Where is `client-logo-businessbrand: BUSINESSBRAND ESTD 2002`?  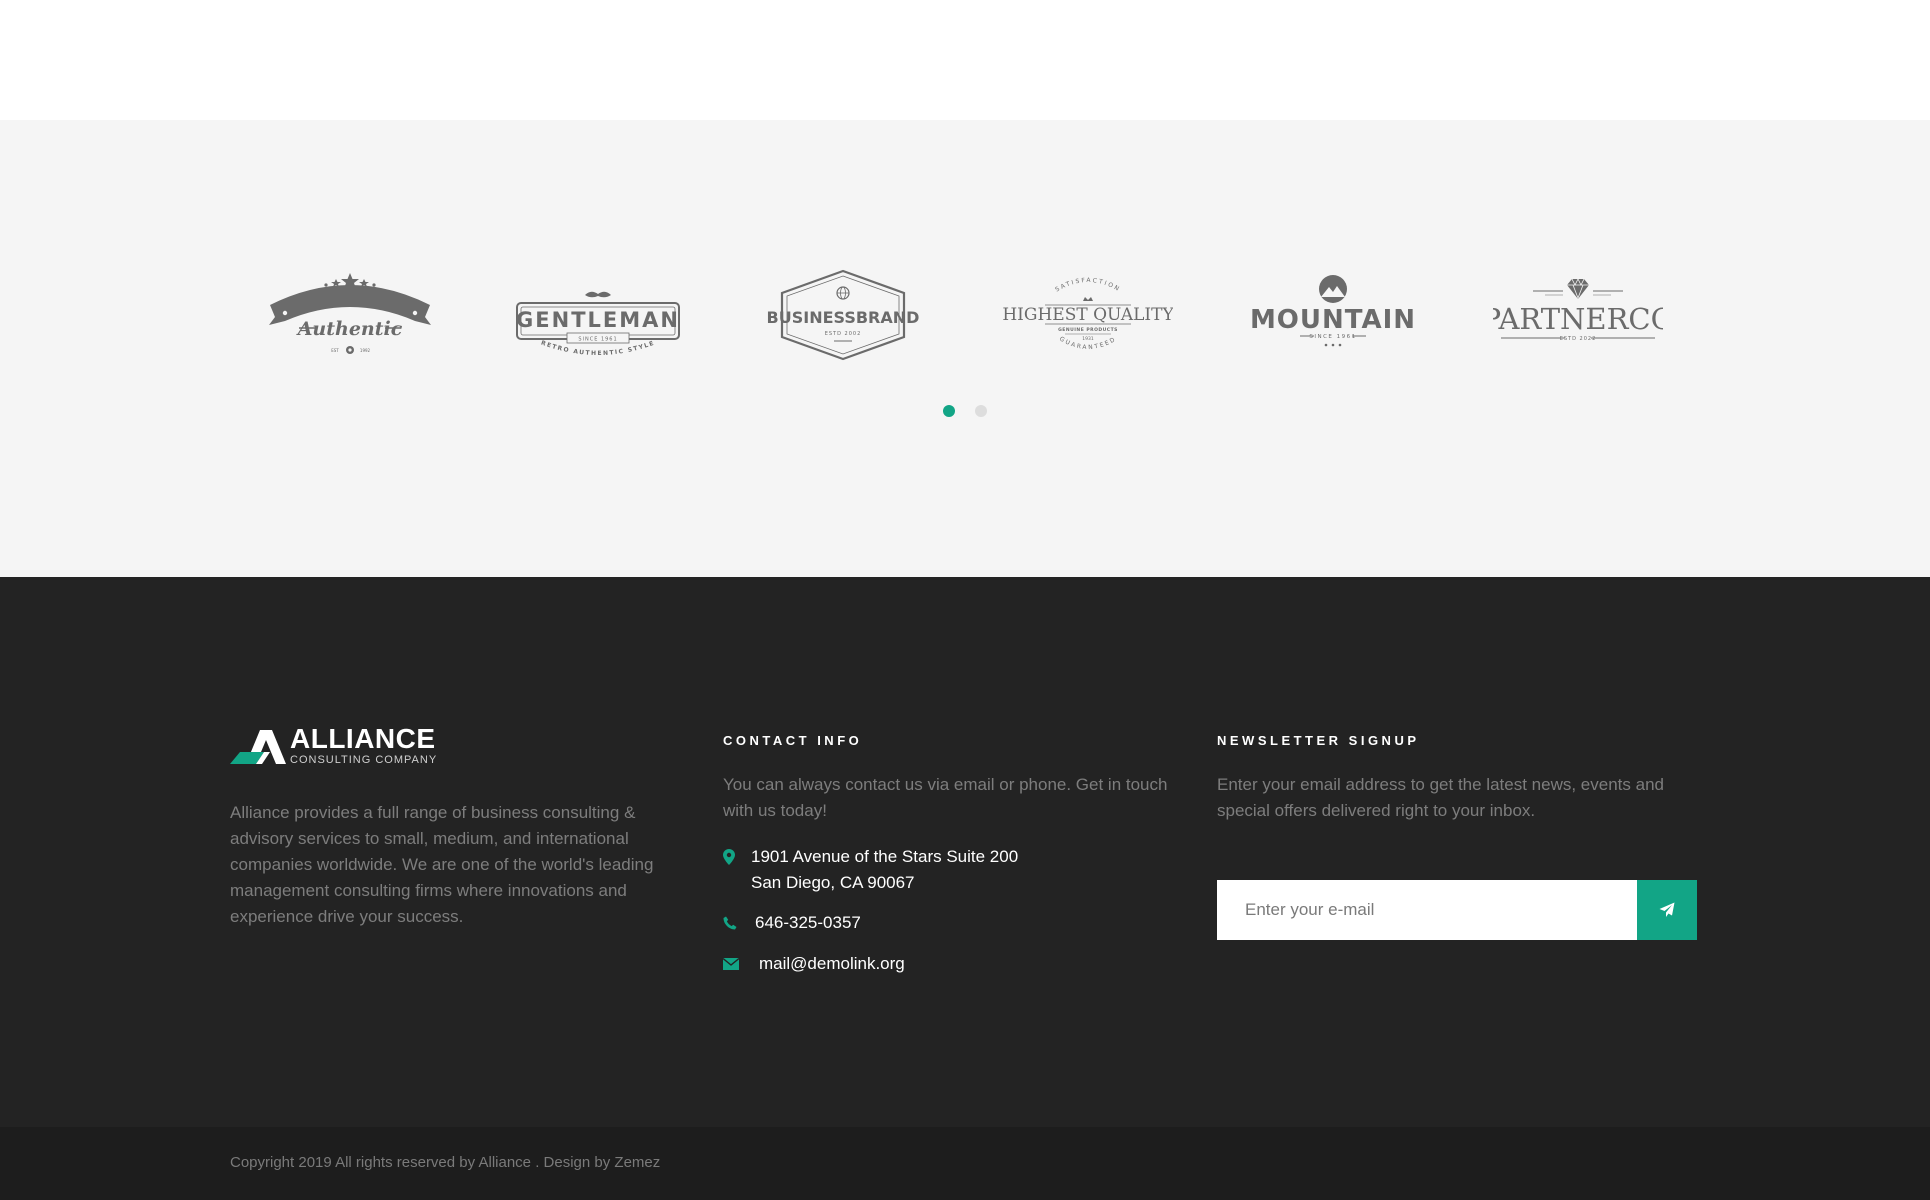 client-logo-businessbrand: BUSINESSBRAND ESTD 2002 is located at coordinates (843, 315).